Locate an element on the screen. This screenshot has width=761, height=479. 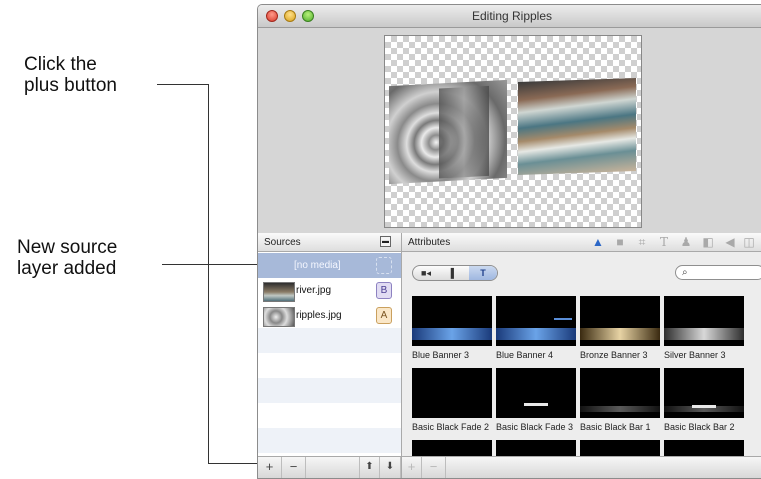
add-attribute-button: + is located at coordinates (412, 467).